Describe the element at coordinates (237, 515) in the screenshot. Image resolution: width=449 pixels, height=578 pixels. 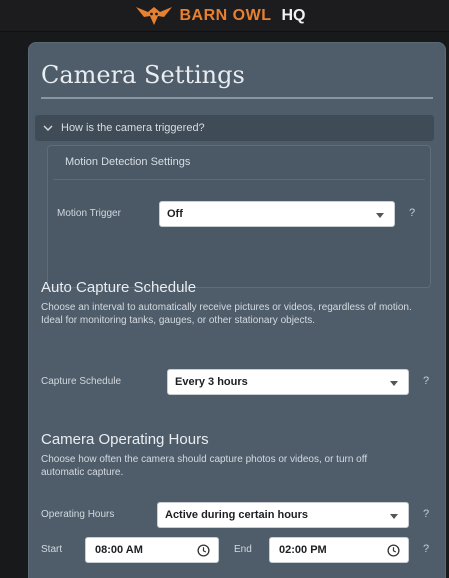
I see `operating-hours-value: Active during certain hours` at that location.